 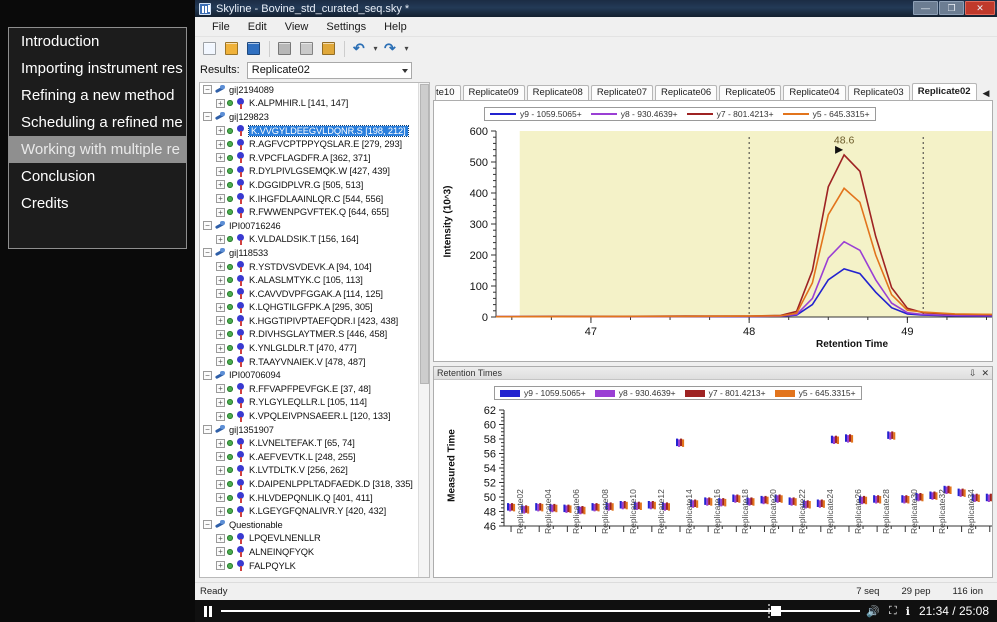 I want to click on close-button: ✕, so click(x=980, y=8).